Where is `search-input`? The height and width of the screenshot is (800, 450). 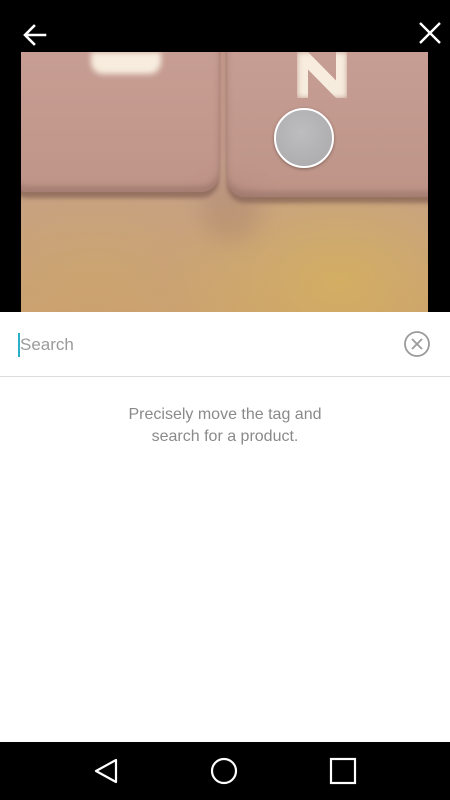 search-input is located at coordinates (205, 345).